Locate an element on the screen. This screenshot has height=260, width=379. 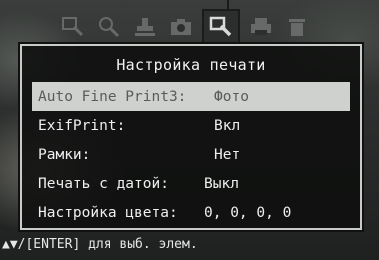
menu-item-value: Фото is located at coordinates (231, 96).